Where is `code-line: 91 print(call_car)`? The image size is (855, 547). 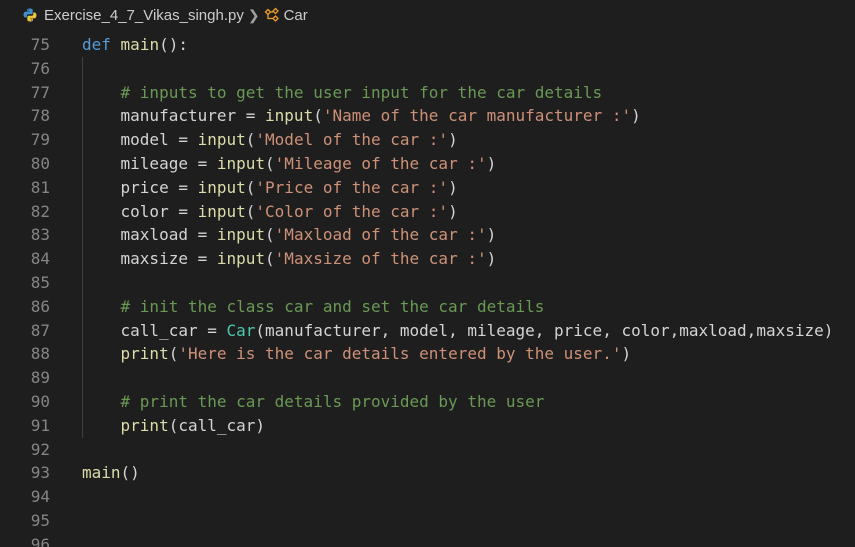 code-line: 91 print(call_car) is located at coordinates (427, 425).